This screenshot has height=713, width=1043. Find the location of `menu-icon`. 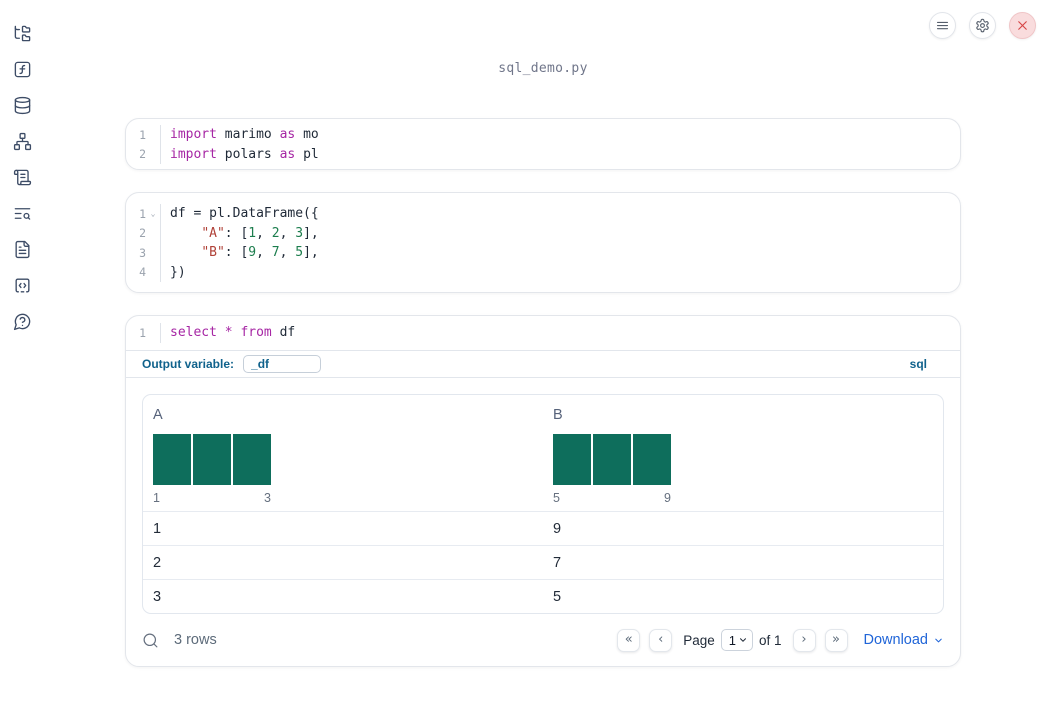

menu-icon is located at coordinates (942, 25).